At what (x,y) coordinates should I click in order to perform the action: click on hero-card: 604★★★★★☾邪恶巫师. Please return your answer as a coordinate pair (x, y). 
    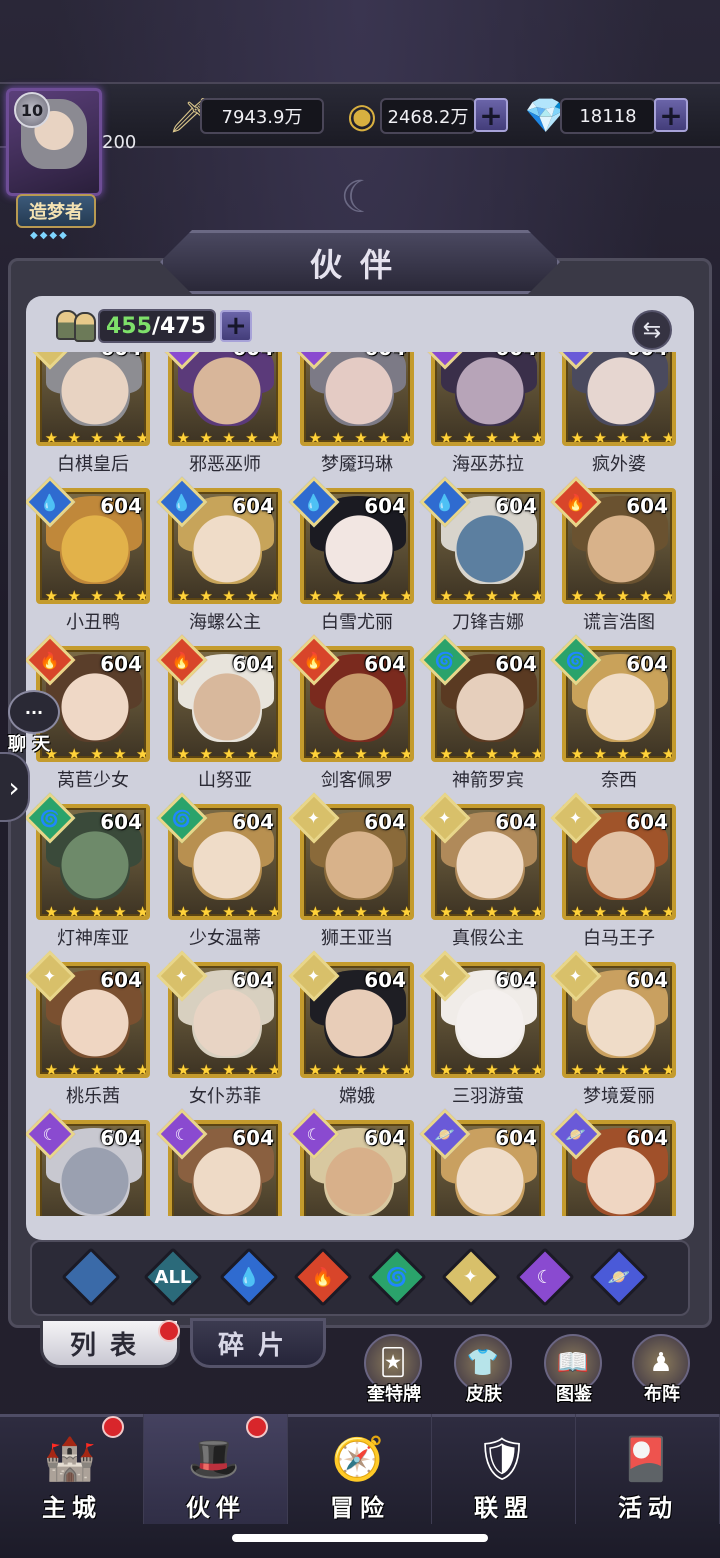
    Looking at the image, I should click on (222, 419).